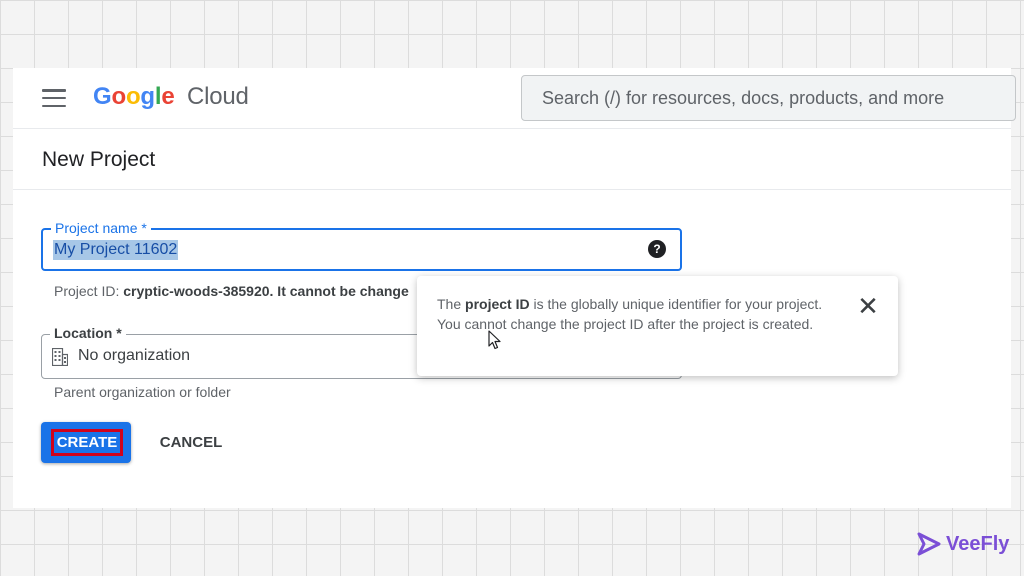  Describe the element at coordinates (978, 543) in the screenshot. I see `veefly-name: VeeFly` at that location.